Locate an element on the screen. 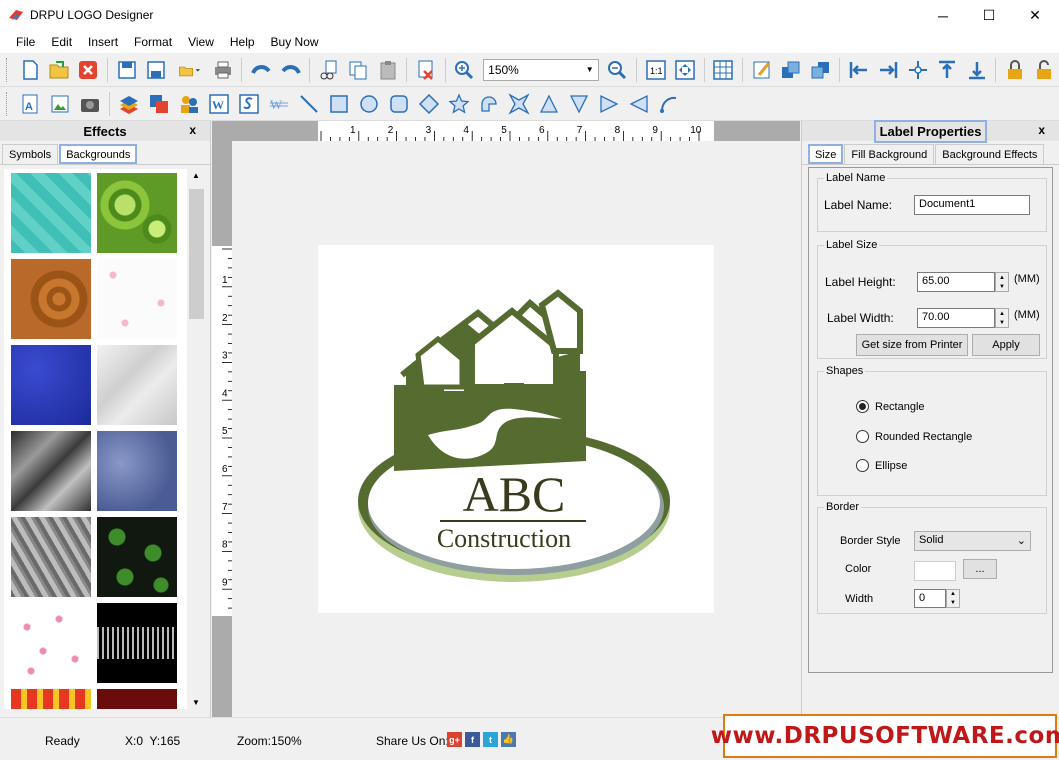 Image resolution: width=1059 pixels, height=760 pixels. google-plus-icon: g+ is located at coordinates (454, 739).